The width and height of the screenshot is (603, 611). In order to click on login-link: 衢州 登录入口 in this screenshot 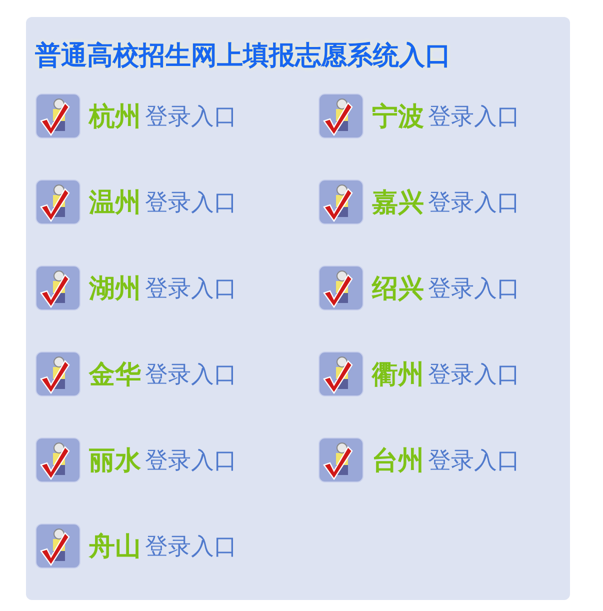, I will do `click(419, 374)`.